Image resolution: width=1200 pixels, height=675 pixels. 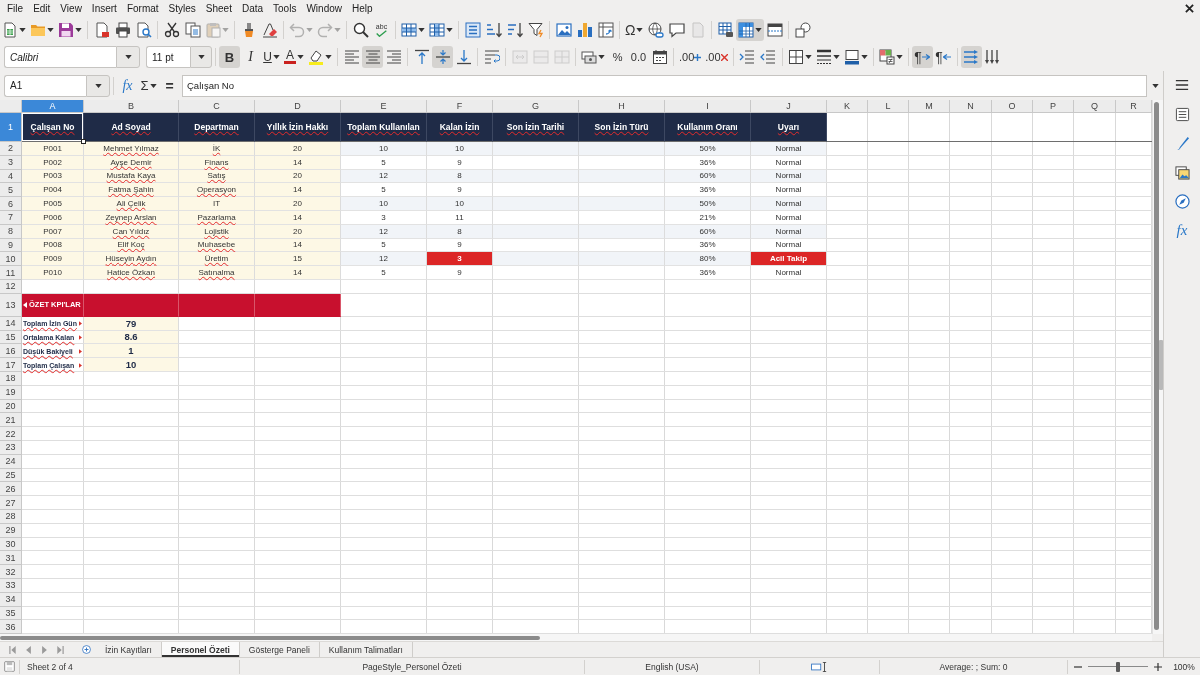 I want to click on menu-item: View, so click(x=71, y=8).